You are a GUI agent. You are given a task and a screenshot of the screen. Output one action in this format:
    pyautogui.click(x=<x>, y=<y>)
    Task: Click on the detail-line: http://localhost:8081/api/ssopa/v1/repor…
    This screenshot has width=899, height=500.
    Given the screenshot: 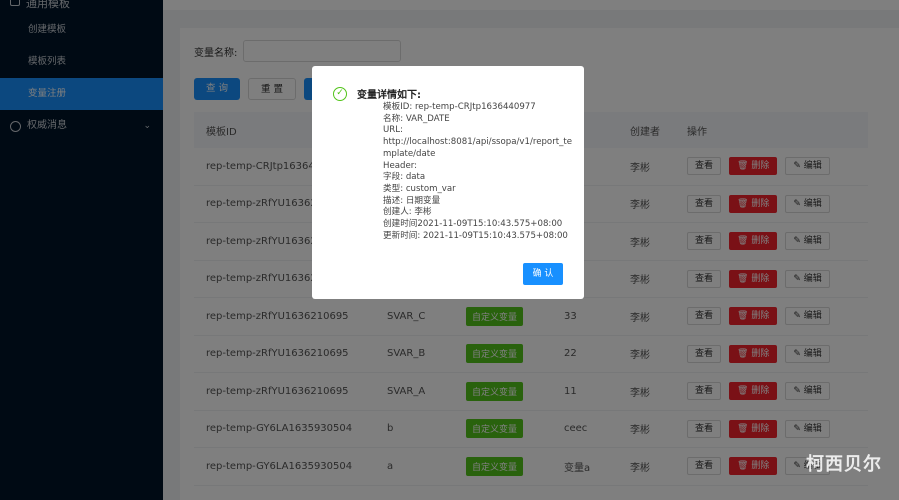 What is the action you would take?
    pyautogui.click(x=478, y=142)
    